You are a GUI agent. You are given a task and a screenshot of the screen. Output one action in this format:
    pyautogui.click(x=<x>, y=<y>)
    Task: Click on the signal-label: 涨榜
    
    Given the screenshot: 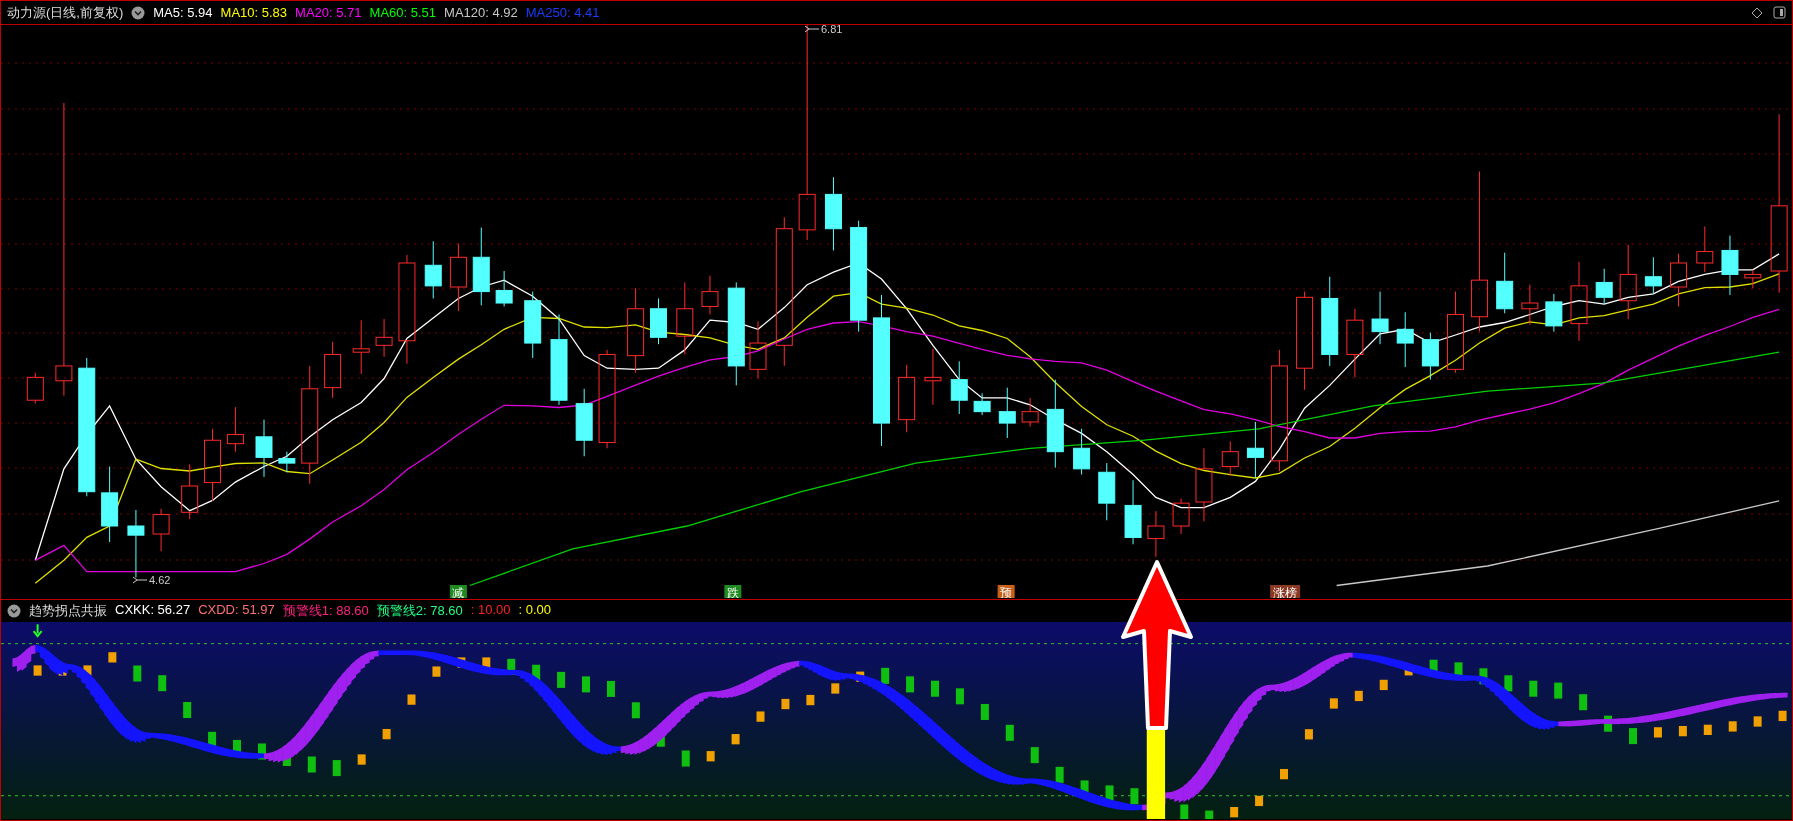 What is the action you would take?
    pyautogui.click(x=1285, y=592)
    